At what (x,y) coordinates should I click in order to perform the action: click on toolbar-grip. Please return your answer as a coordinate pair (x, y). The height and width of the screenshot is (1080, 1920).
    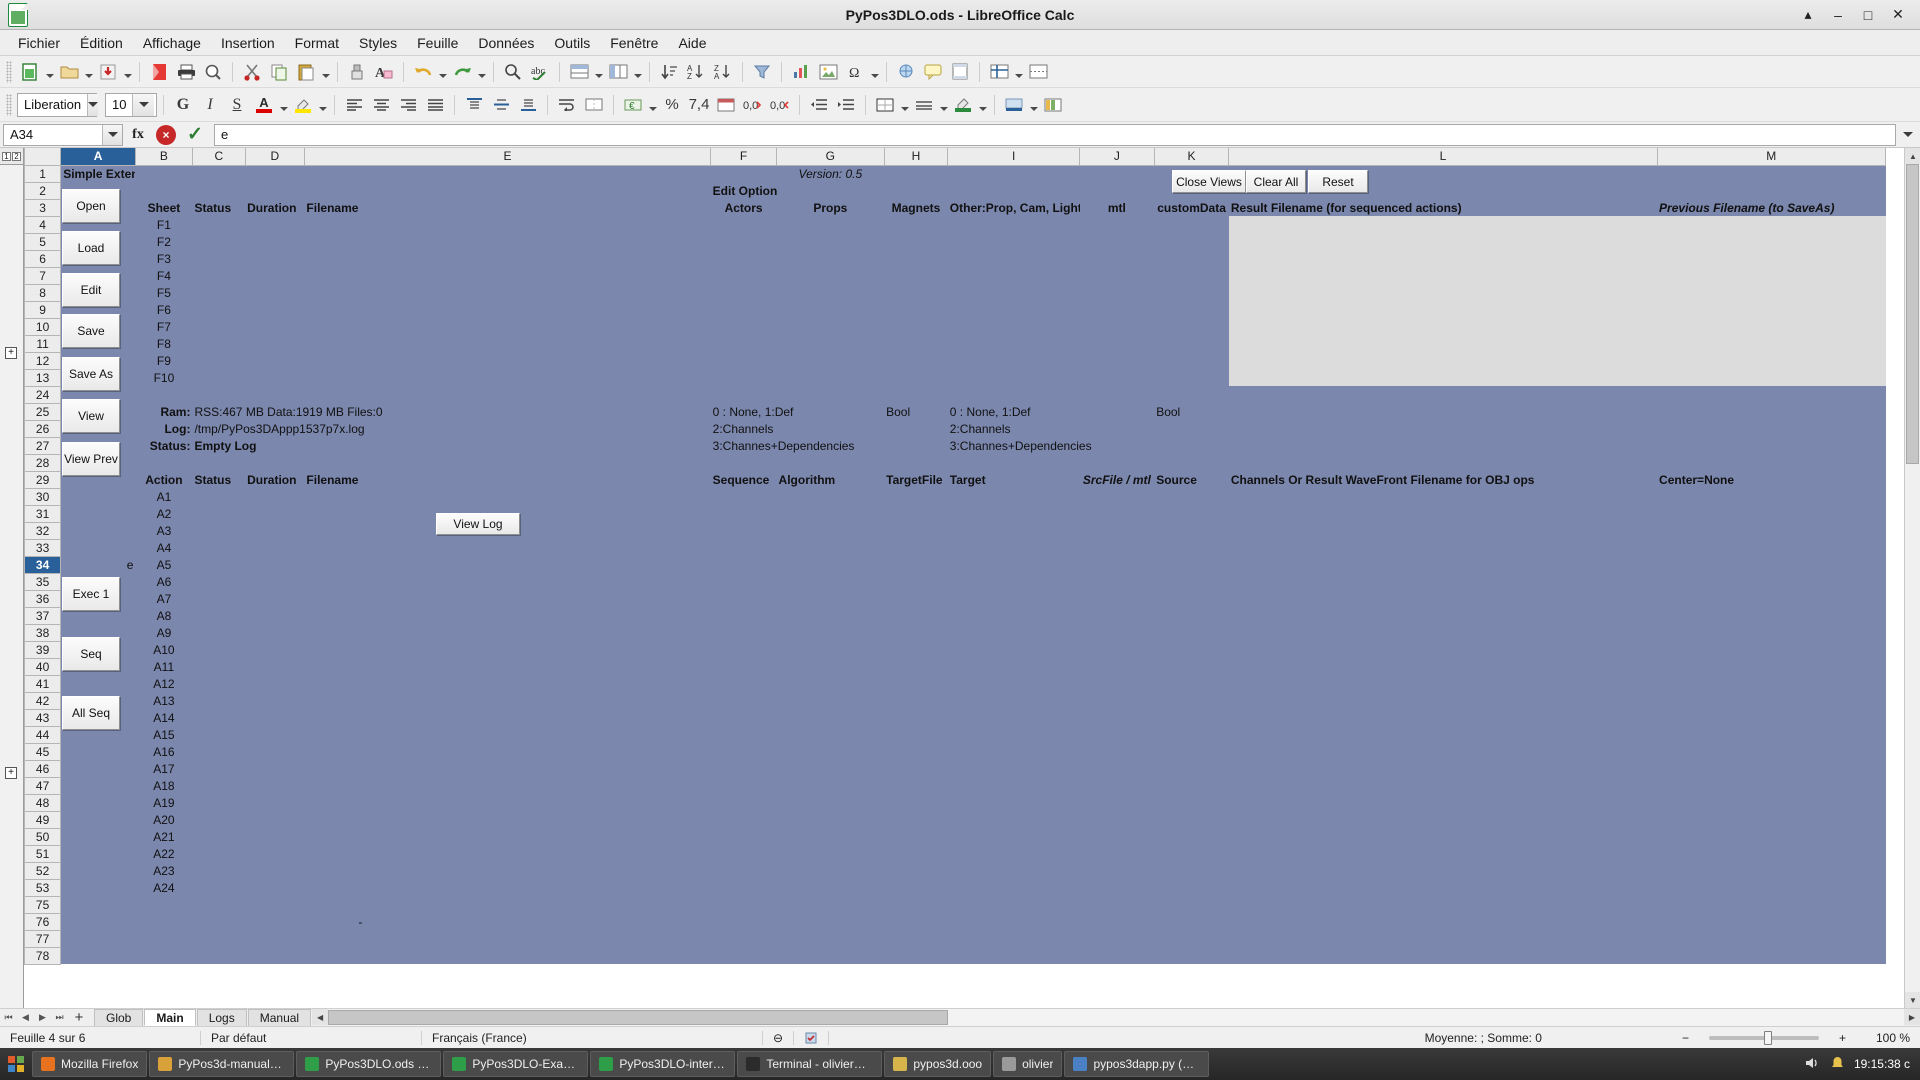
    Looking at the image, I should click on (9, 71).